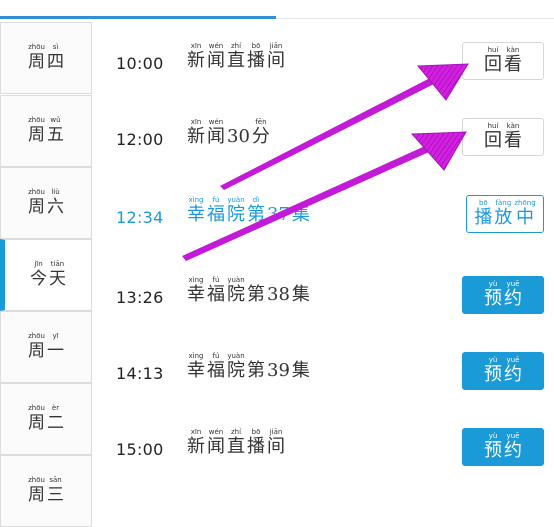  I want to click on pinyin-annotation: jīn, so click(38, 264).